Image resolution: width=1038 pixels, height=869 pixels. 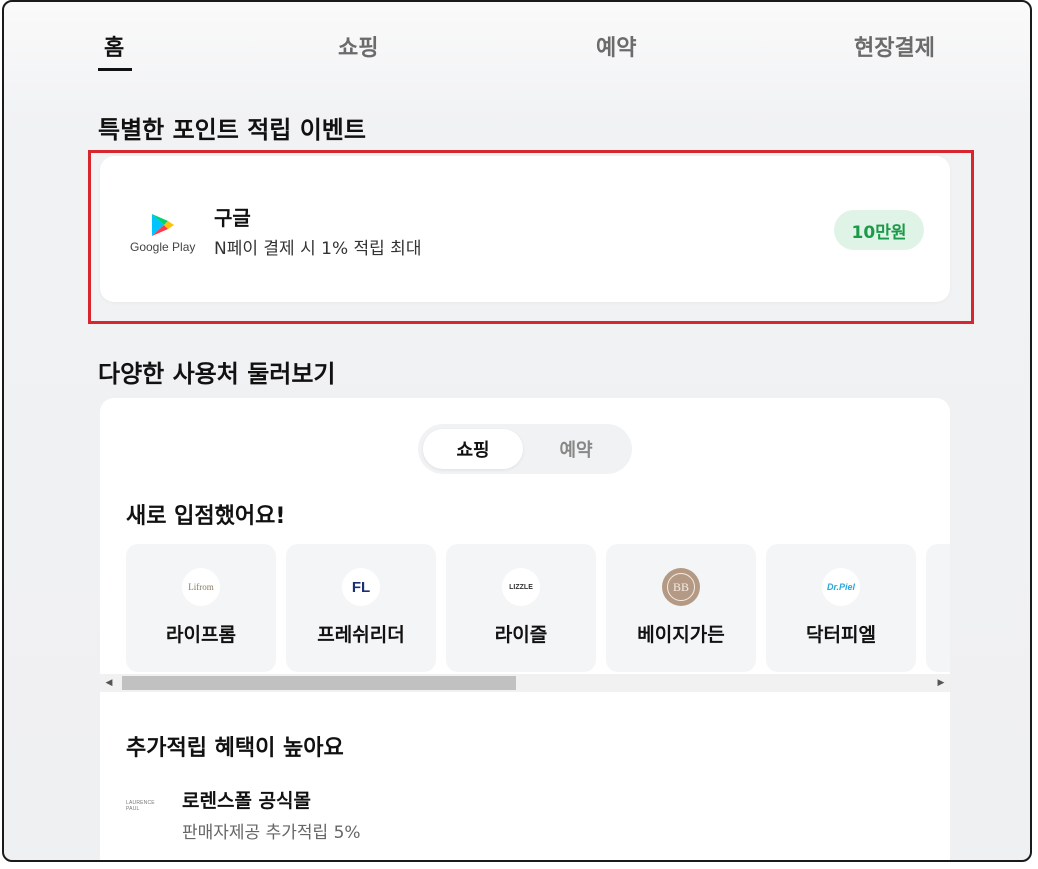 What do you see at coordinates (358, 46) in the screenshot?
I see `tab-shopping: 쇼핑` at bounding box center [358, 46].